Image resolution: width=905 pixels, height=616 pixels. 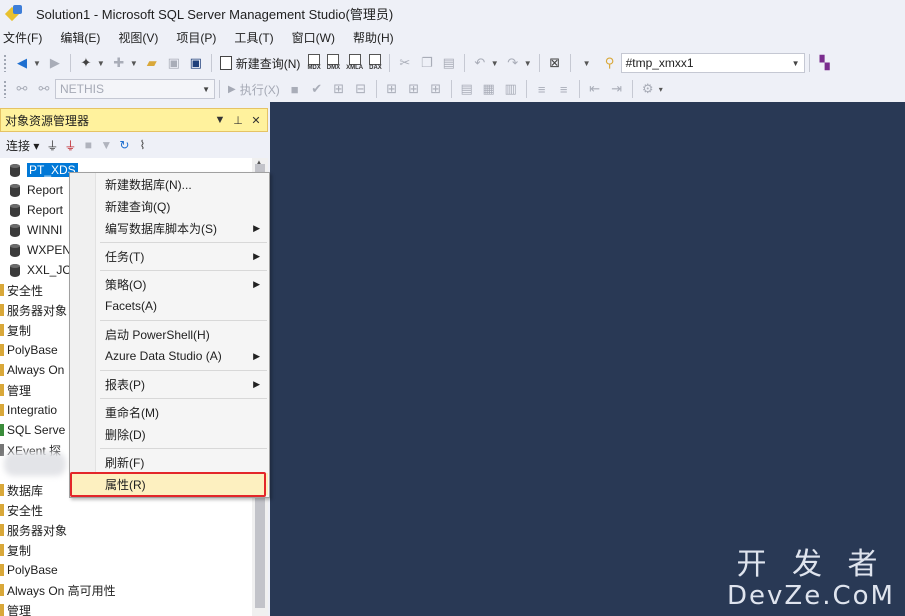 I want to click on tree-node-database: XXL_JO, so click(x=41, y=270).